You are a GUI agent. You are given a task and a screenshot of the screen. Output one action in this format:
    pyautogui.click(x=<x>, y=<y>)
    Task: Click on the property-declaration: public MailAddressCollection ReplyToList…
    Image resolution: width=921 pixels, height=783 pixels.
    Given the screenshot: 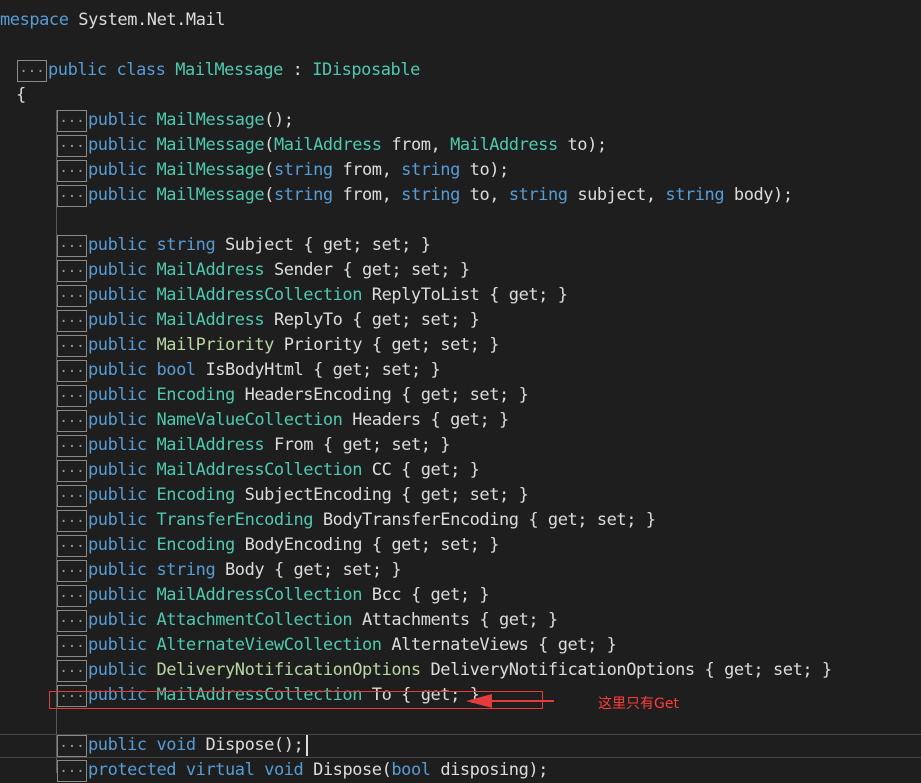 What is the action you would take?
    pyautogui.click(x=328, y=295)
    